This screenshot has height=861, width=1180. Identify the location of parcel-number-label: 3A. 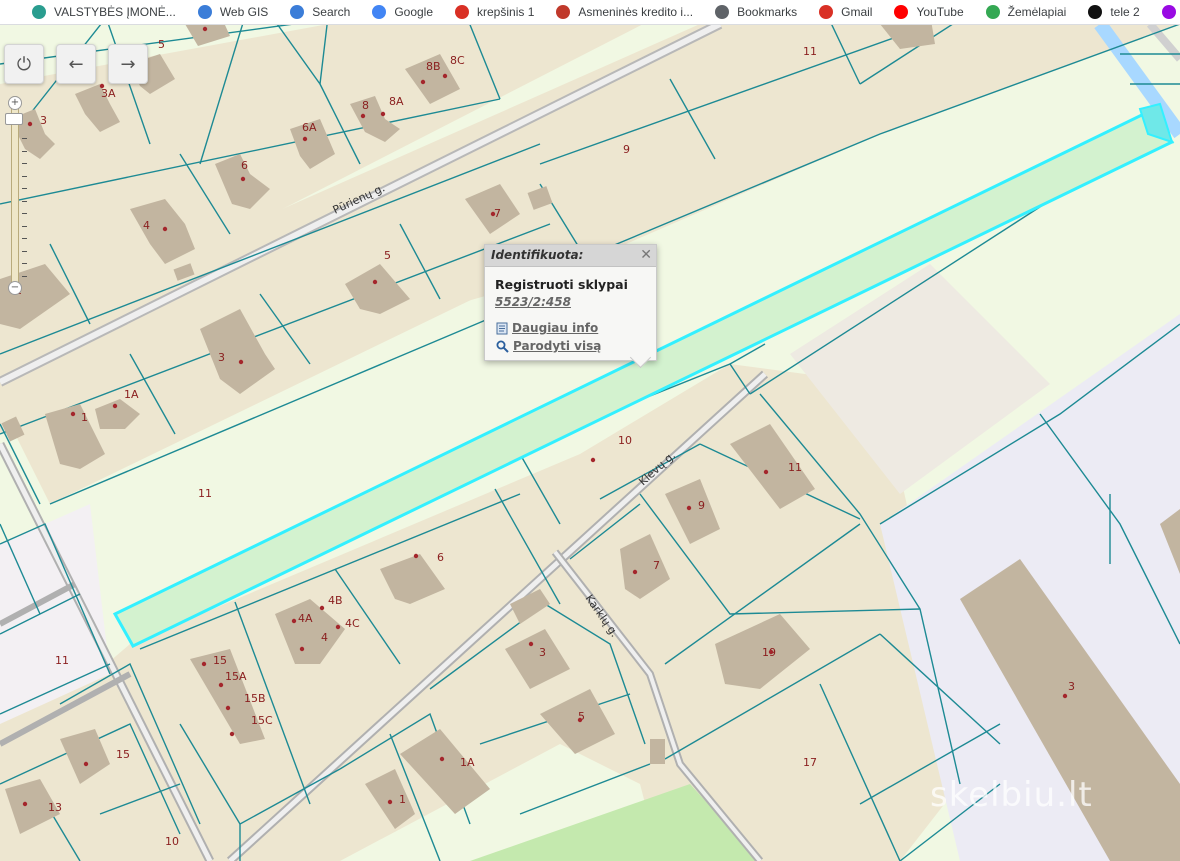
(108, 93).